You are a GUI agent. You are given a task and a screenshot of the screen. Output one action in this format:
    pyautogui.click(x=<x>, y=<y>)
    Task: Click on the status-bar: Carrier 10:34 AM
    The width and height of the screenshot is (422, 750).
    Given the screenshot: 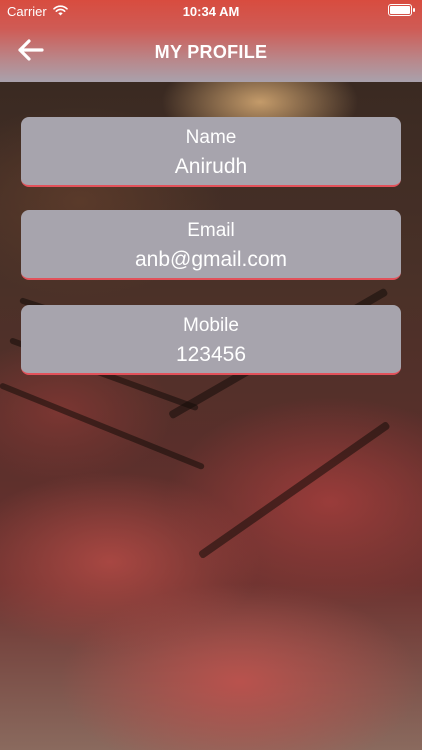 What is the action you would take?
    pyautogui.click(x=211, y=11)
    